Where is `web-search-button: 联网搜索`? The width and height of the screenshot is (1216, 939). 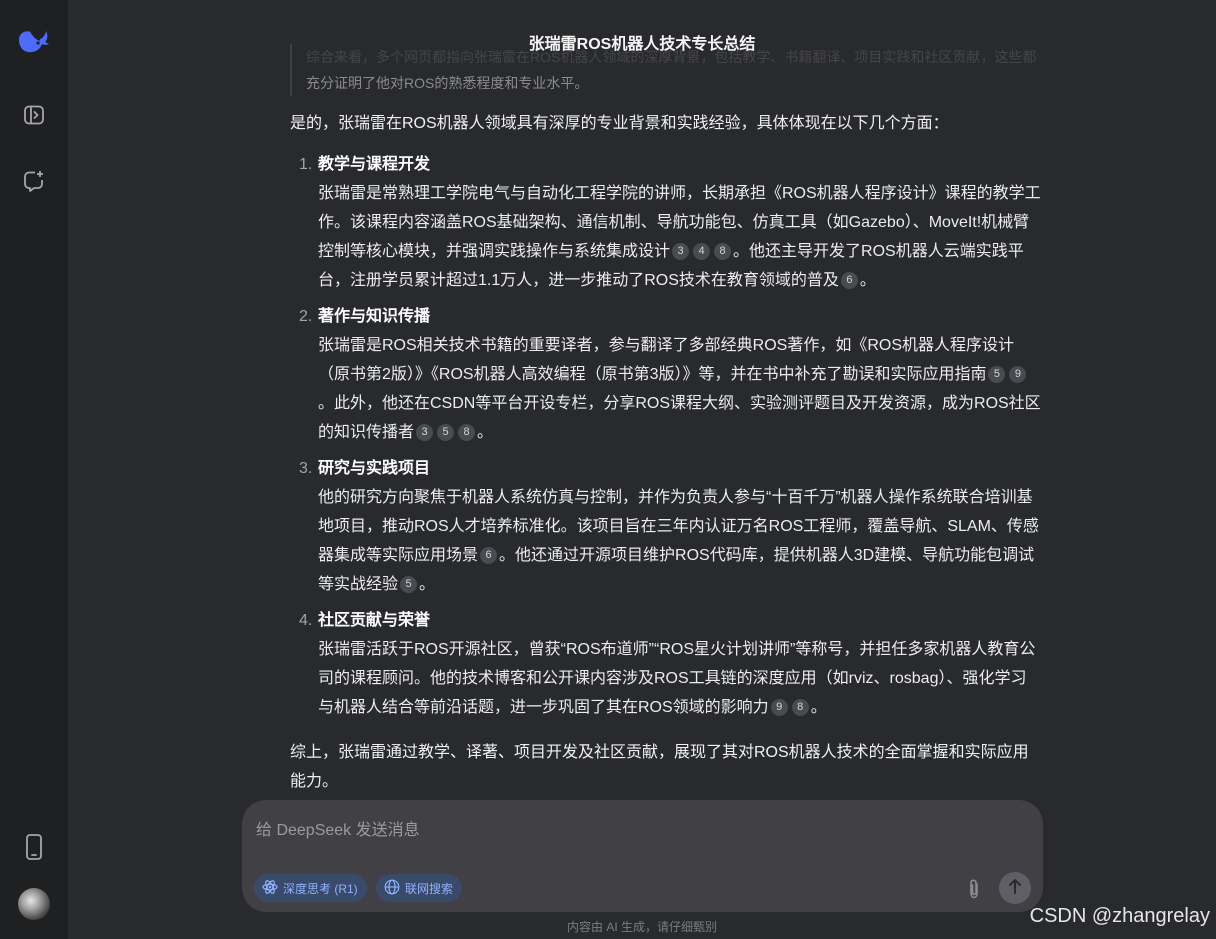
web-search-button: 联网搜索 is located at coordinates (419, 888).